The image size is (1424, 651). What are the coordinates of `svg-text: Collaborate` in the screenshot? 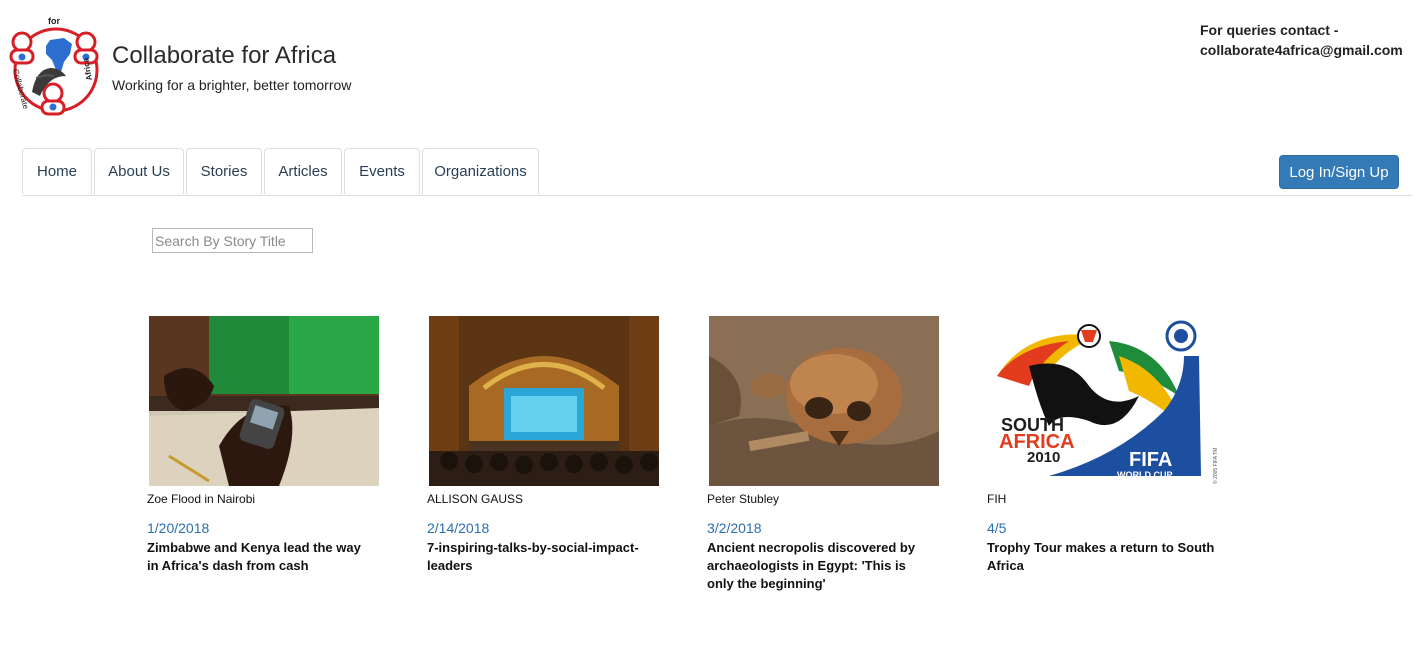 It's located at (20, 89).